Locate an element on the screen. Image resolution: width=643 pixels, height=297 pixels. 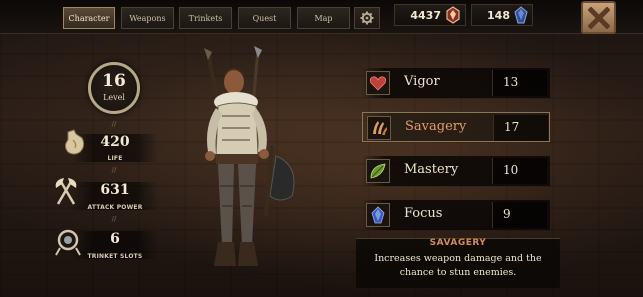
level-value: 16 is located at coordinates (114, 81).